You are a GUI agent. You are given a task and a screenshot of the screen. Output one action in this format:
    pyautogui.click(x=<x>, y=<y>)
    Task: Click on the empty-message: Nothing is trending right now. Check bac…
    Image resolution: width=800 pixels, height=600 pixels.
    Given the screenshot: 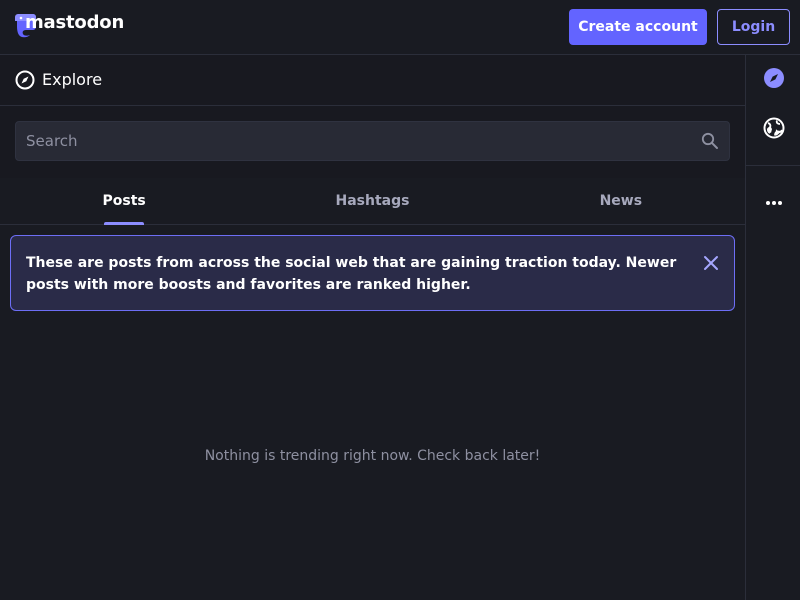 What is the action you would take?
    pyautogui.click(x=372, y=456)
    